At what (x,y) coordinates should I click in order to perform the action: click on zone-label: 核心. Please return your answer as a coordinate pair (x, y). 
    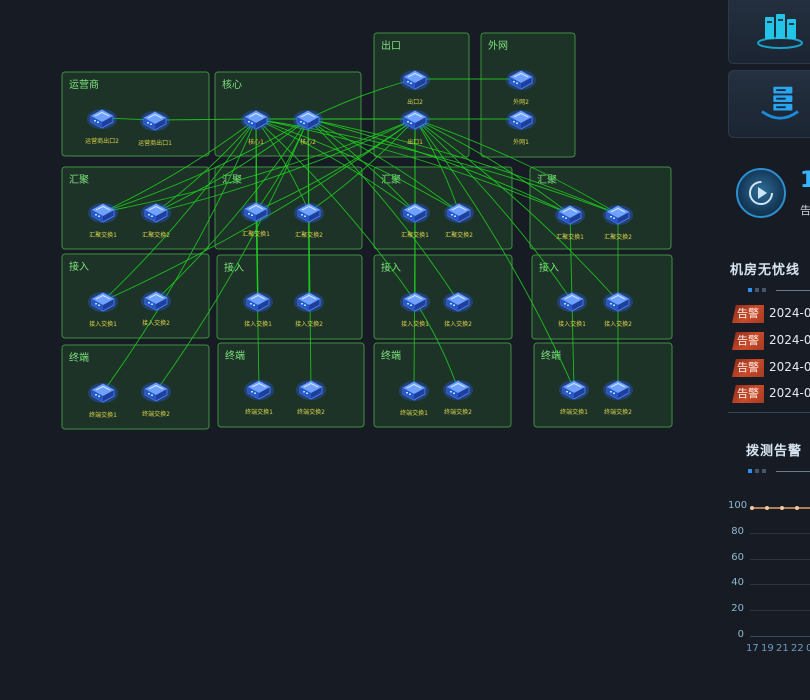
    Looking at the image, I should click on (232, 84).